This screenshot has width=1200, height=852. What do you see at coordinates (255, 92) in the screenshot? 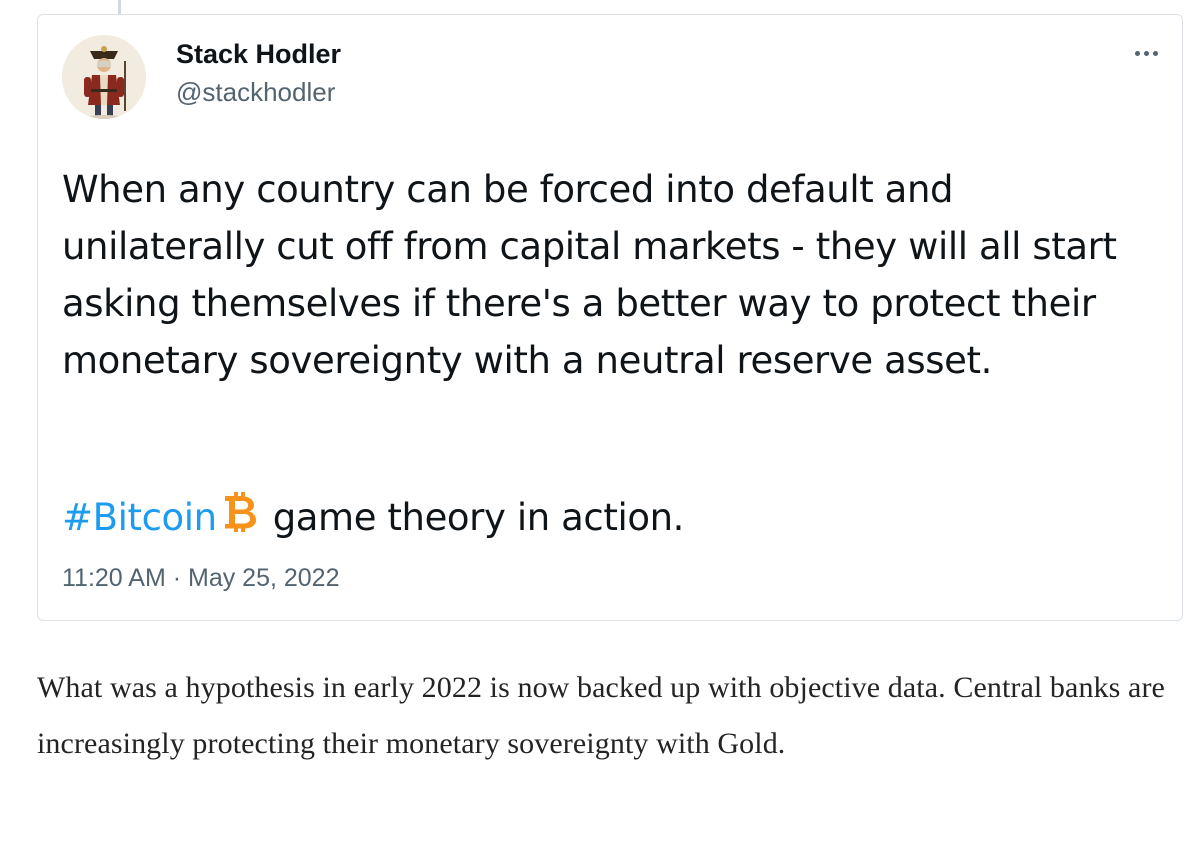
I see `author-handle: @stackhodler` at bounding box center [255, 92].